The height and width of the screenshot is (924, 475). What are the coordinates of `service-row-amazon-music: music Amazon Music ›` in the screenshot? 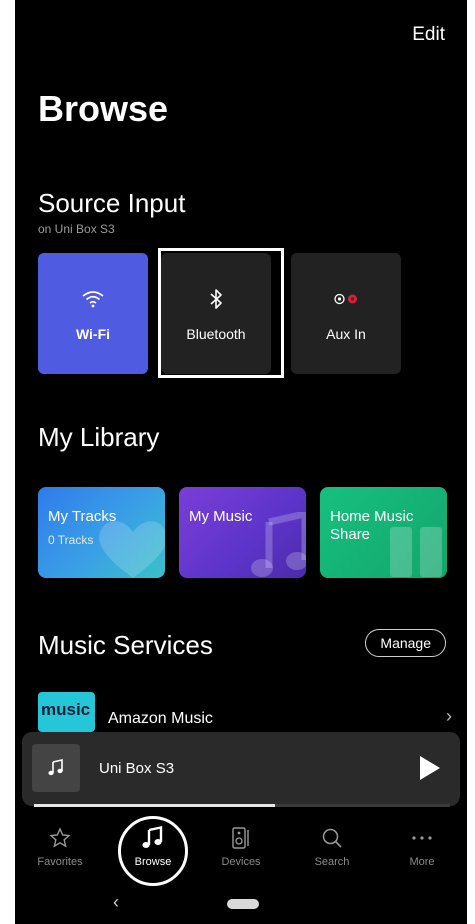 It's located at (245, 714).